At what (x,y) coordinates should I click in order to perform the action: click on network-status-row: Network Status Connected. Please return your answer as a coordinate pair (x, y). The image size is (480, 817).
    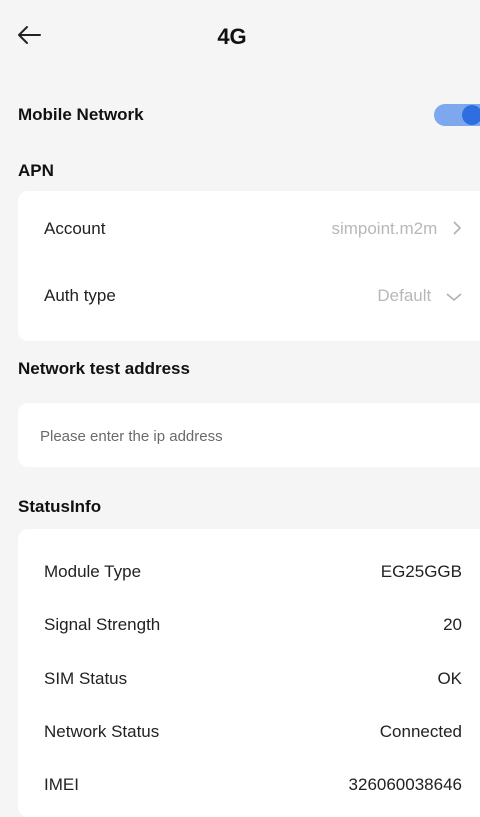
    Looking at the image, I should click on (253, 731).